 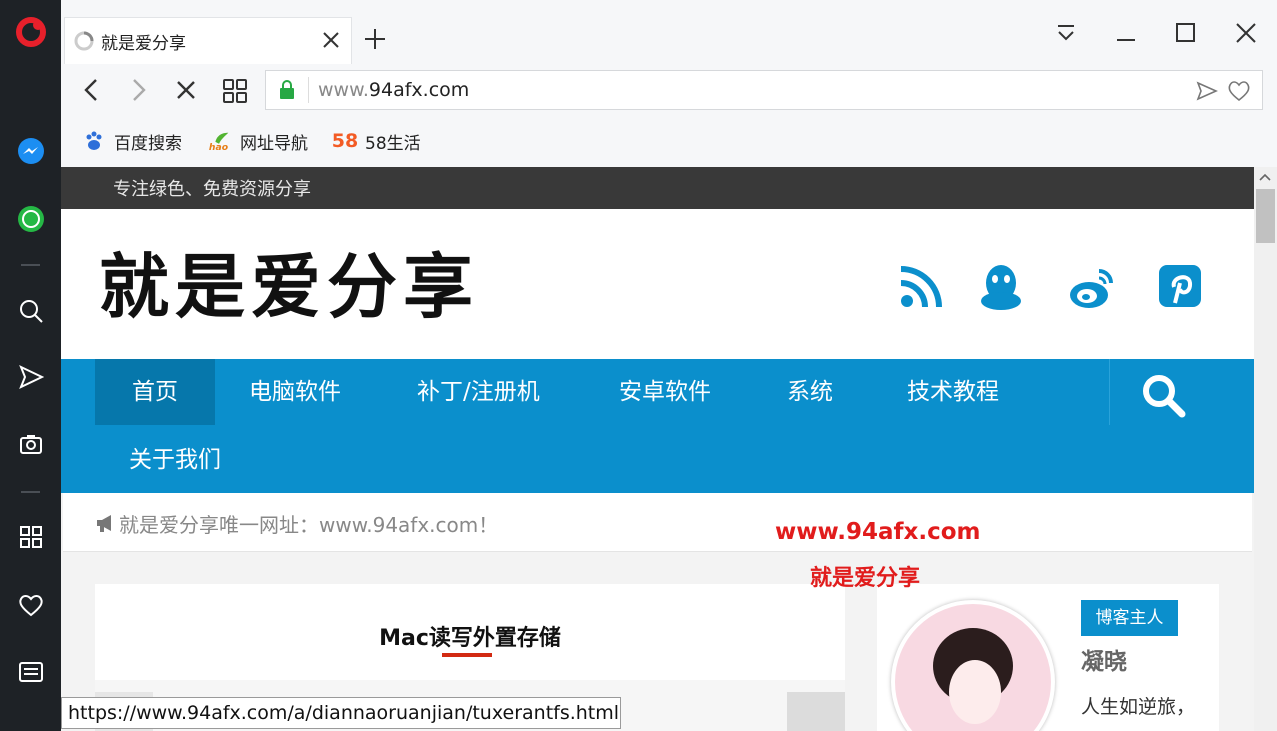 I want to click on nav-android: 安卓软件, so click(x=665, y=392).